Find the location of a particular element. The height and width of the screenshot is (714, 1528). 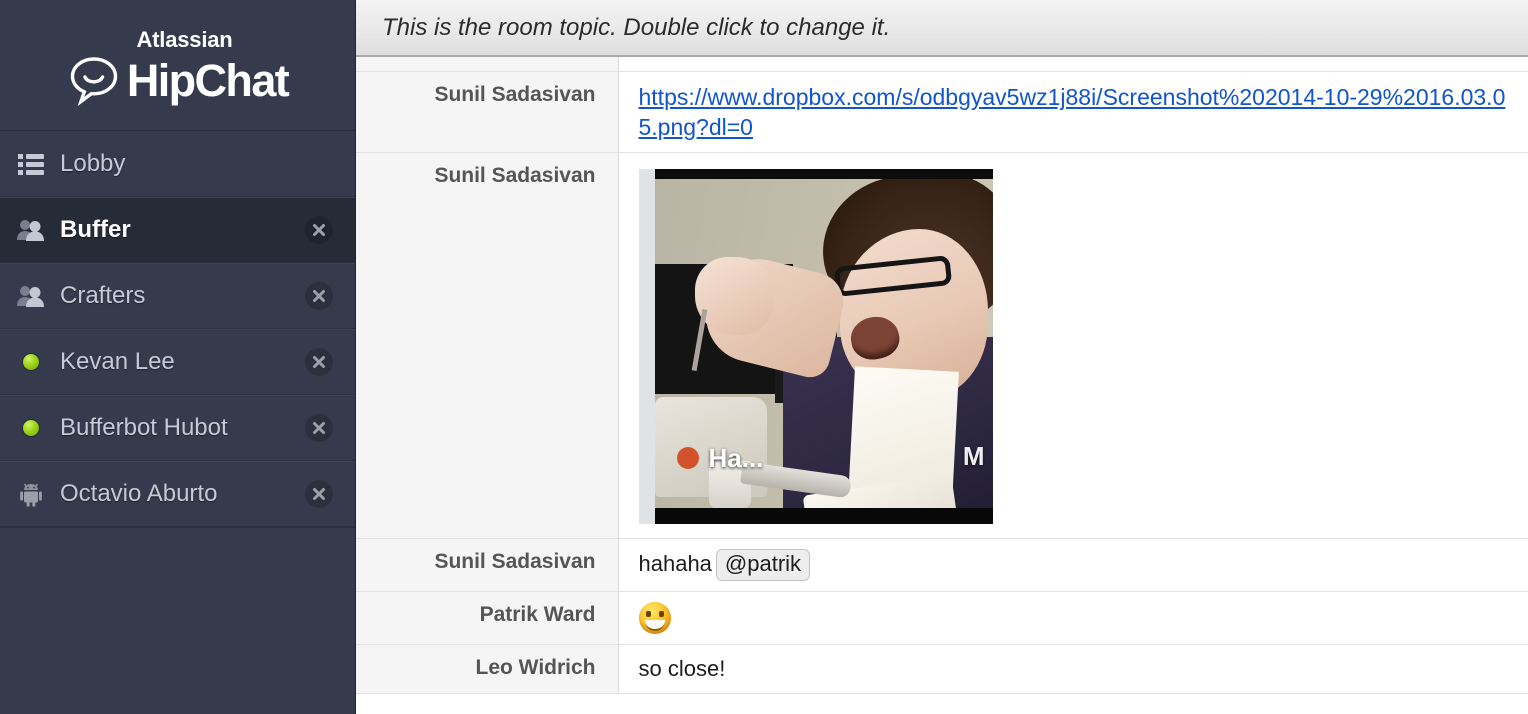

brand-logo: Atlassian HipChat is located at coordinates (177, 65).